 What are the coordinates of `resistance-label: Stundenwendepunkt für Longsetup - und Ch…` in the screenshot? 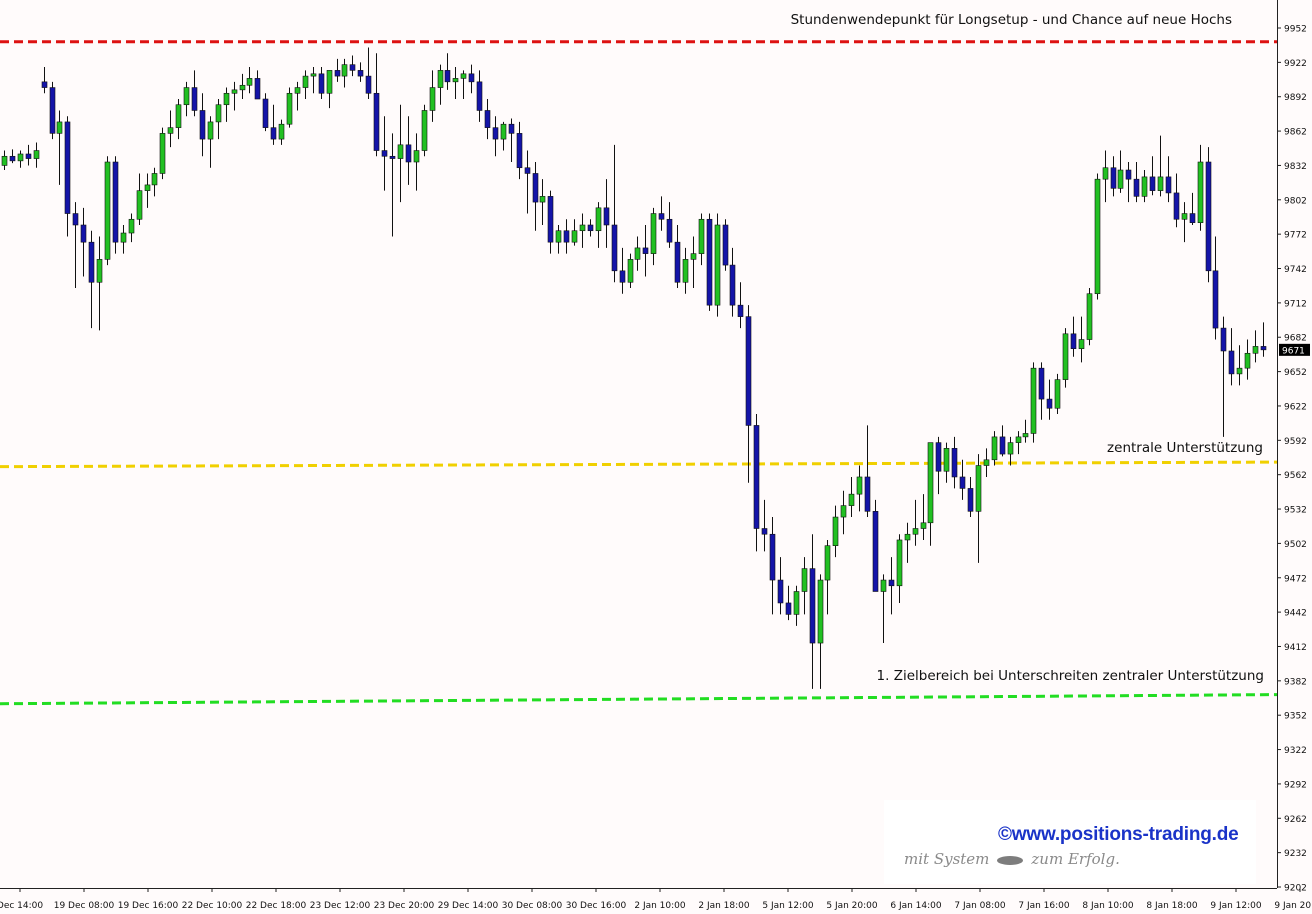 It's located at (1011, 20).